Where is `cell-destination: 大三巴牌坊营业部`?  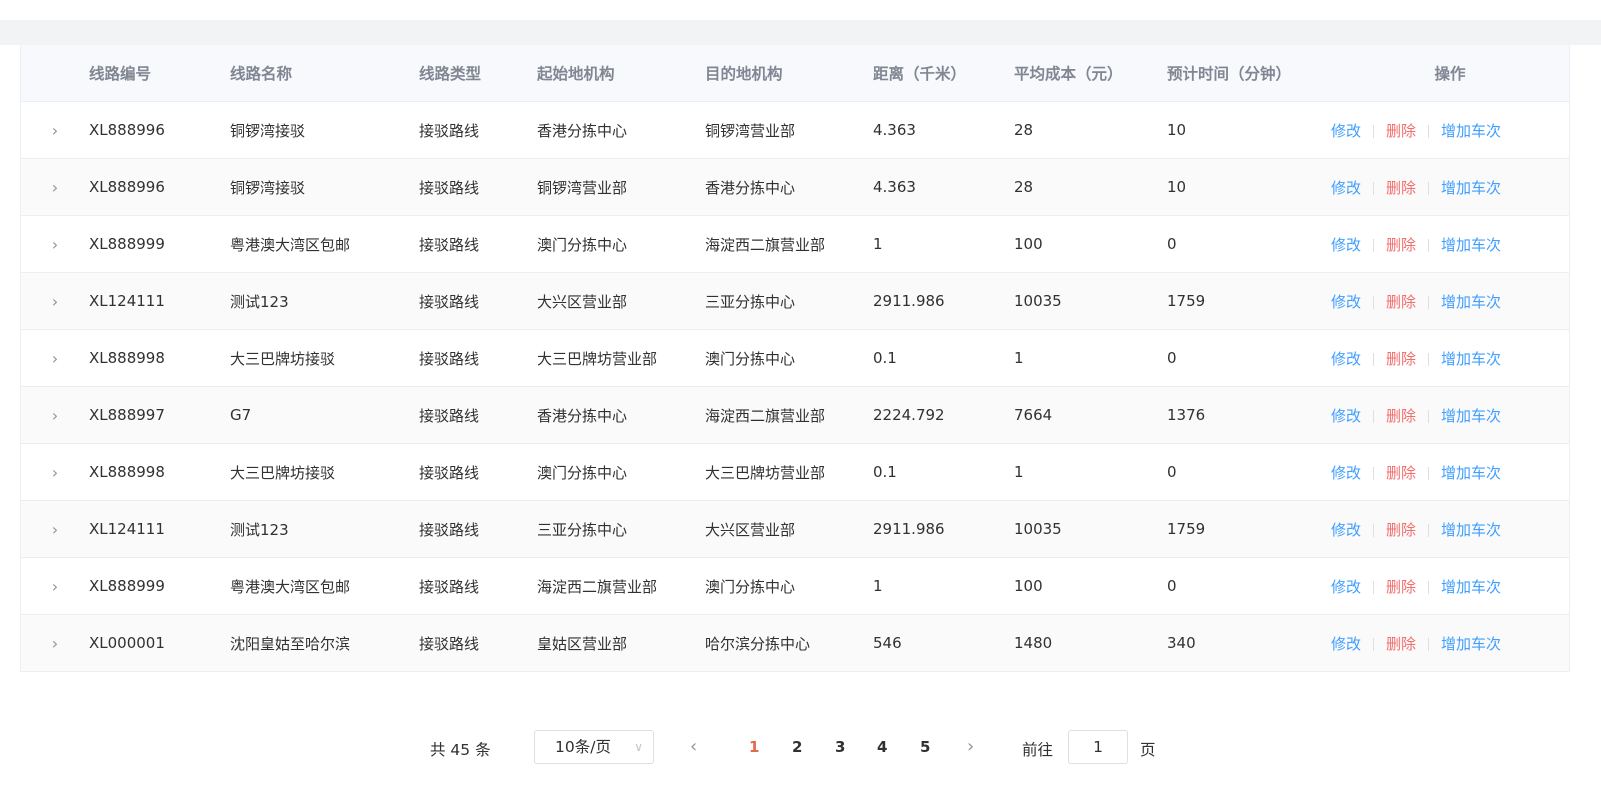 cell-destination: 大三巴牌坊营业部 is located at coordinates (789, 472).